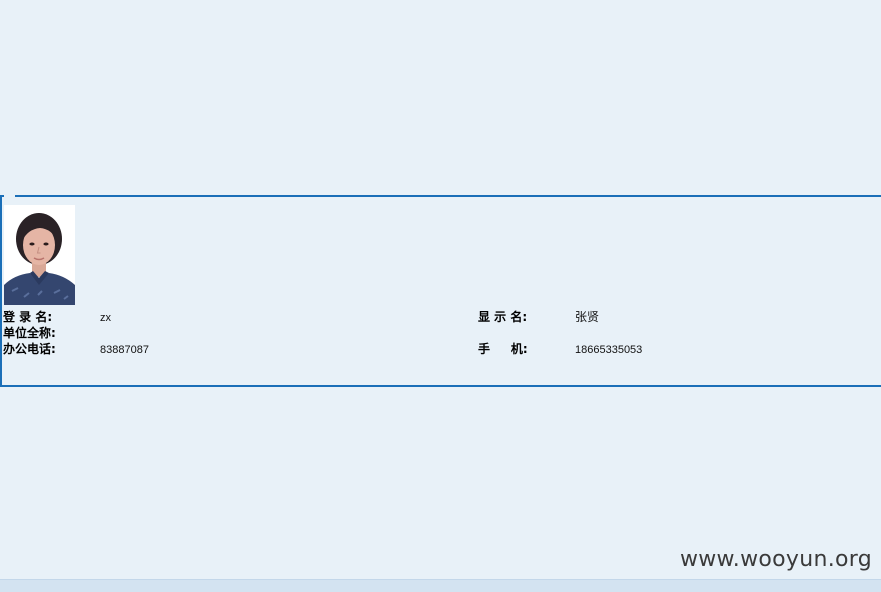 The width and height of the screenshot is (881, 592). What do you see at coordinates (503, 349) in the screenshot?
I see `mobile-label: 手 机:` at bounding box center [503, 349].